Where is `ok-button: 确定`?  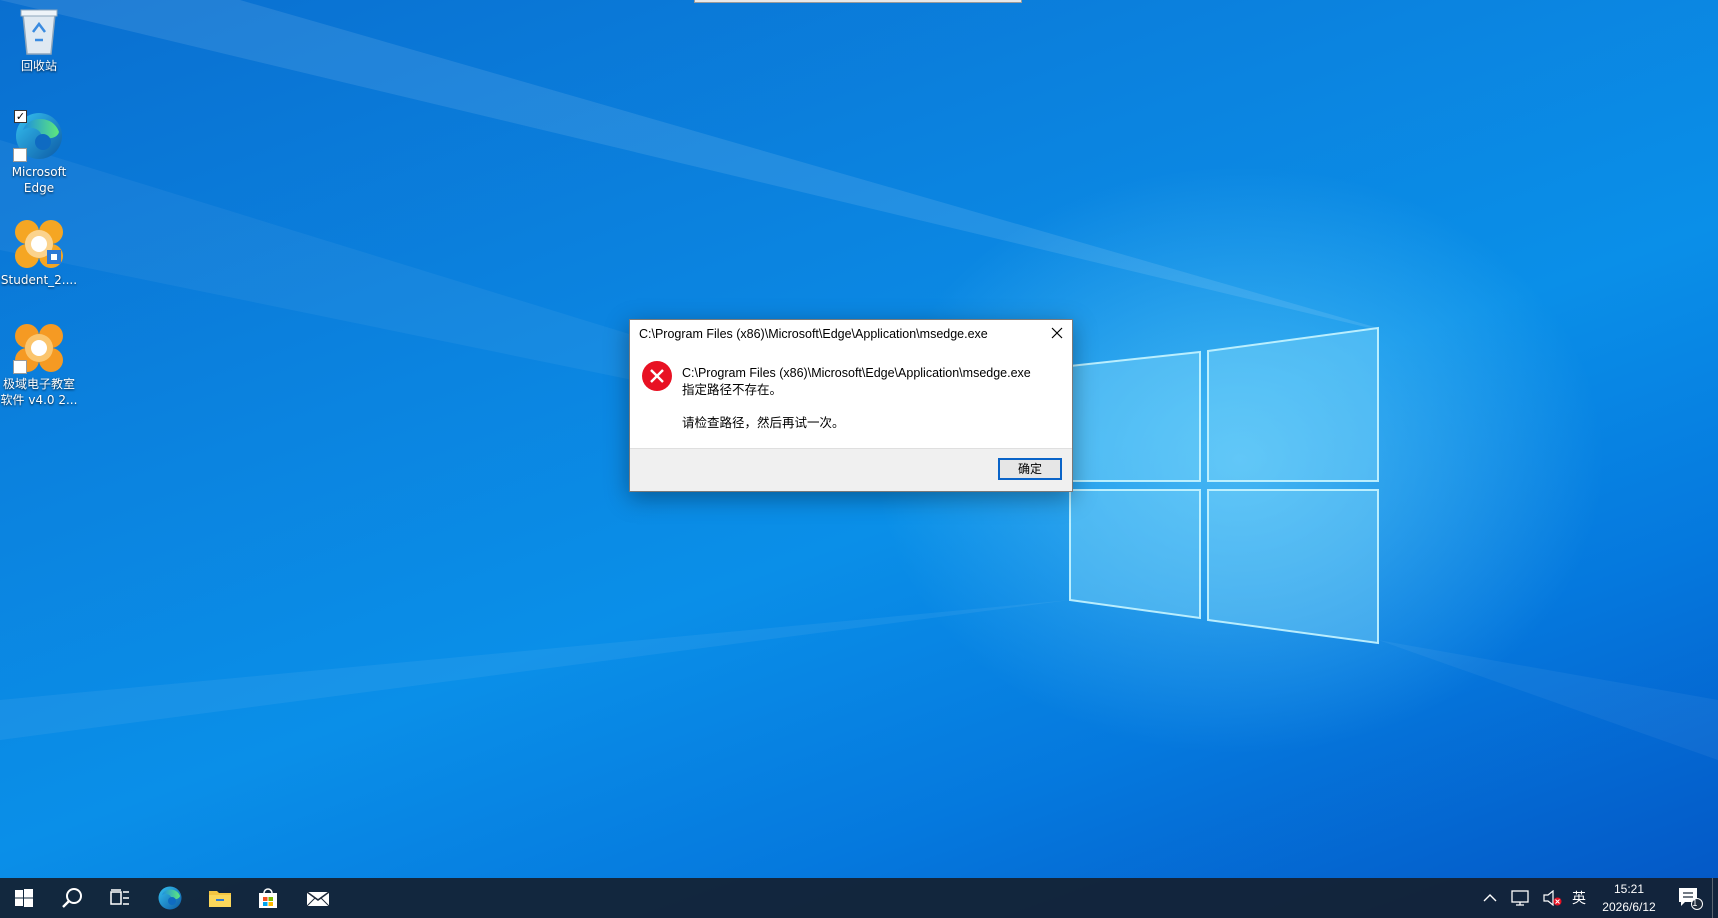
ok-button: 确定 is located at coordinates (1030, 469).